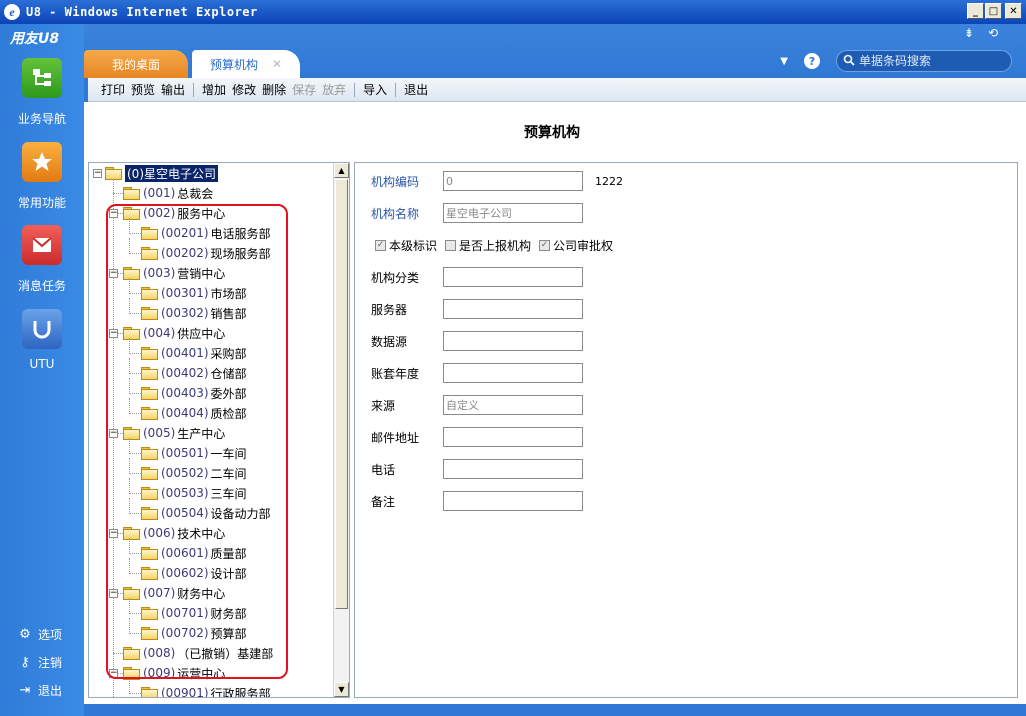  I want to click on export-button: 输出, so click(173, 89).